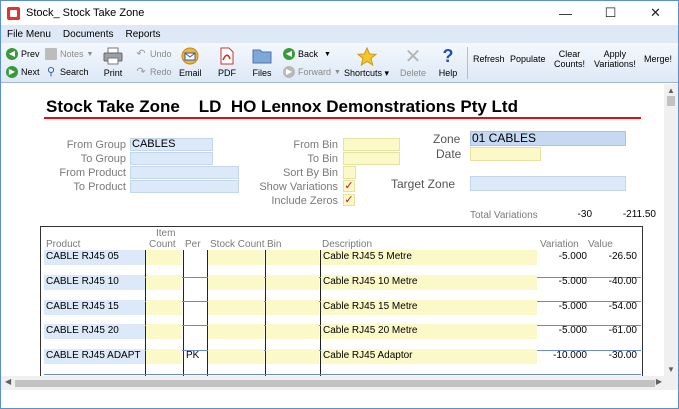 This screenshot has height=409, width=679. What do you see at coordinates (161, 72) in the screenshot?
I see `redo-label: Redo` at bounding box center [161, 72].